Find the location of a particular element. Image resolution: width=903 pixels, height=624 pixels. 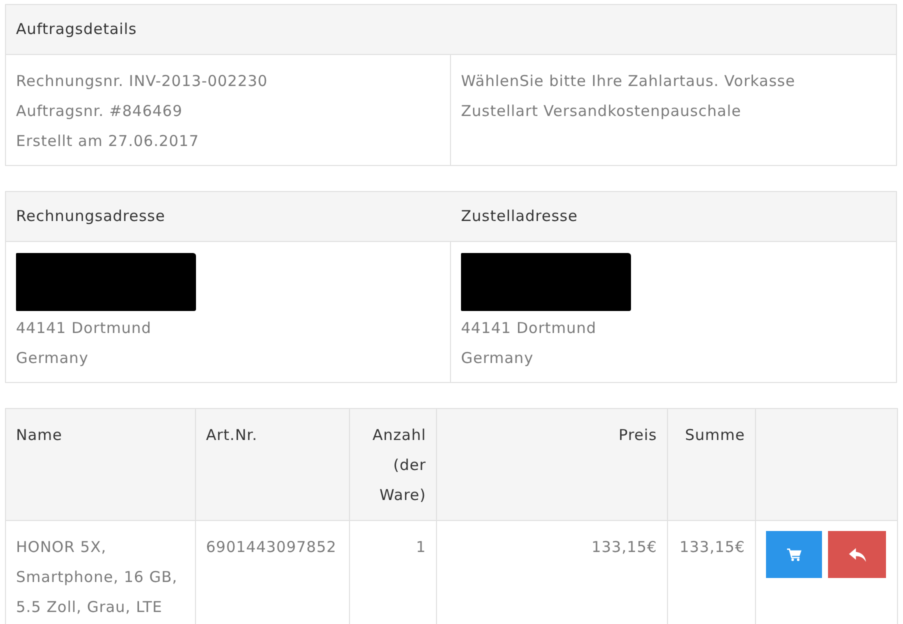

reply-button is located at coordinates (857, 554).